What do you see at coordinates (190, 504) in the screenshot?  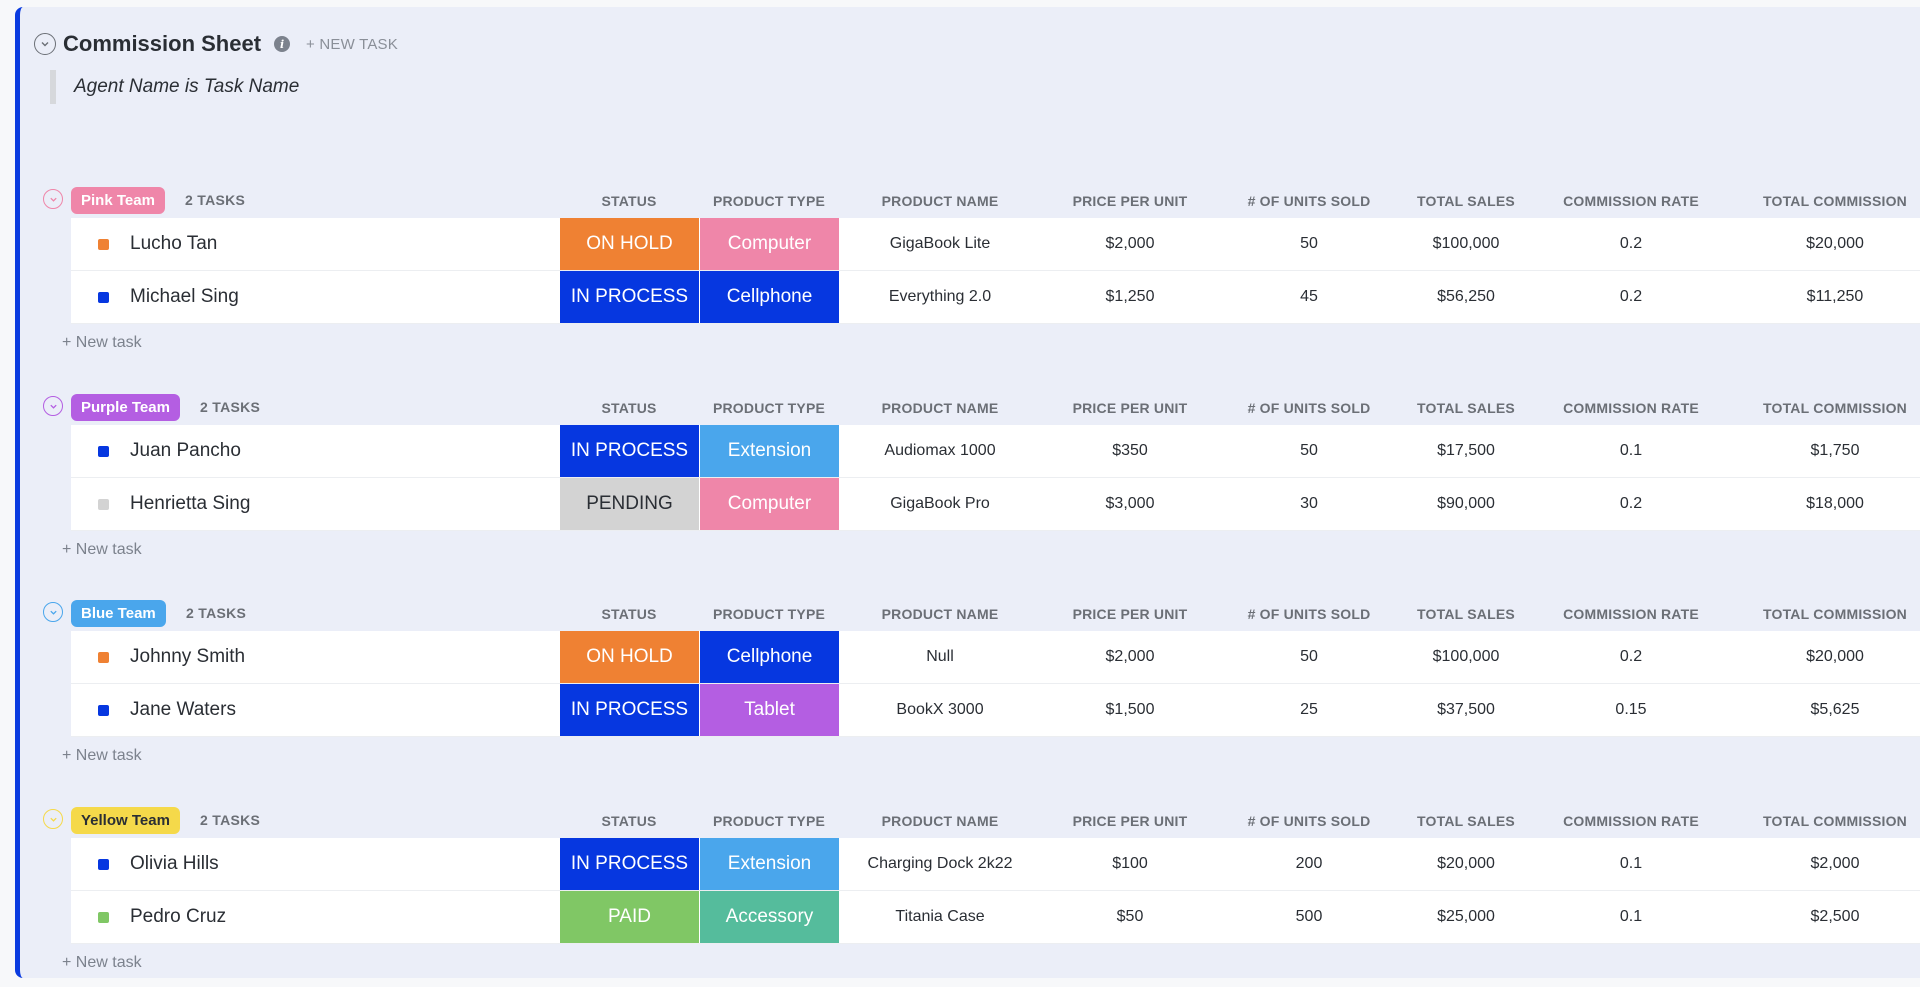 I see `task-name: Henrietta Sing` at bounding box center [190, 504].